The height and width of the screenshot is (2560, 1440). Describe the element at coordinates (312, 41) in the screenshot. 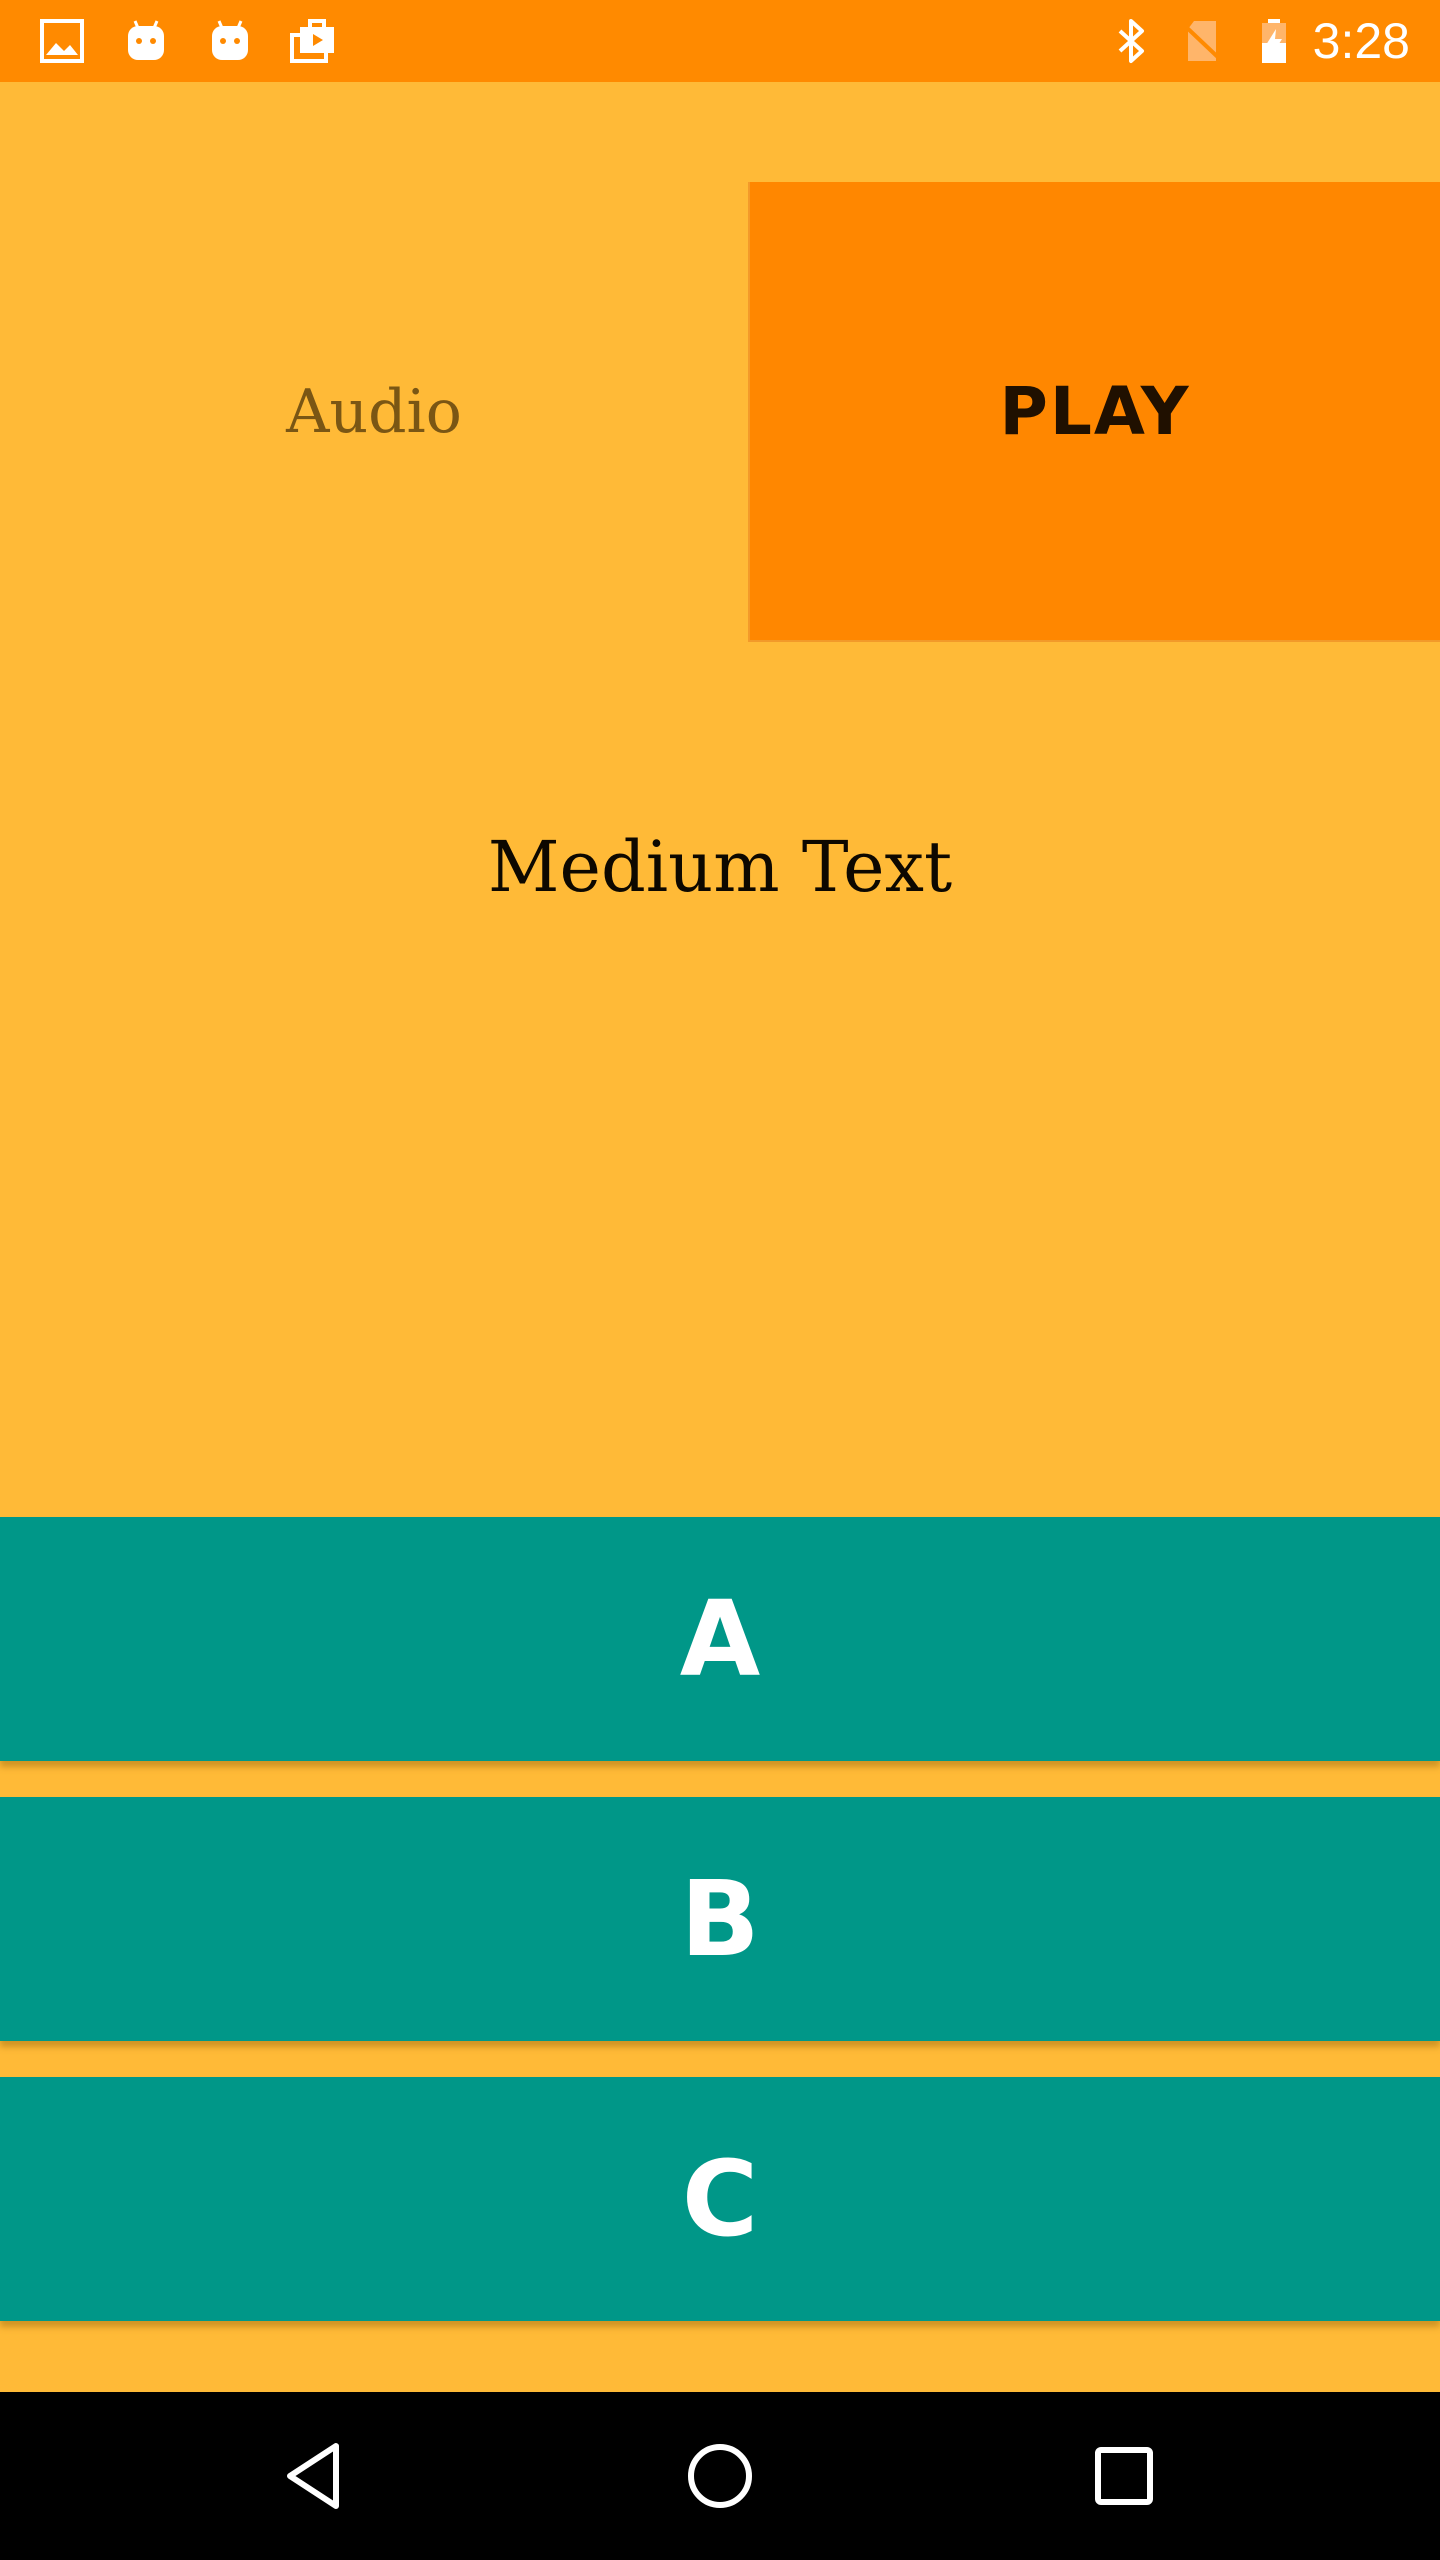

I see `work-notification-icon` at that location.